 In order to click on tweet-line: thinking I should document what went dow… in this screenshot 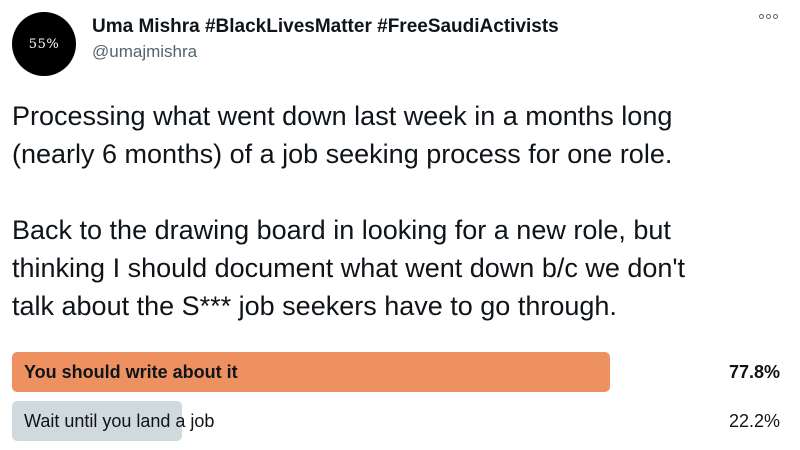, I will do `click(349, 268)`.